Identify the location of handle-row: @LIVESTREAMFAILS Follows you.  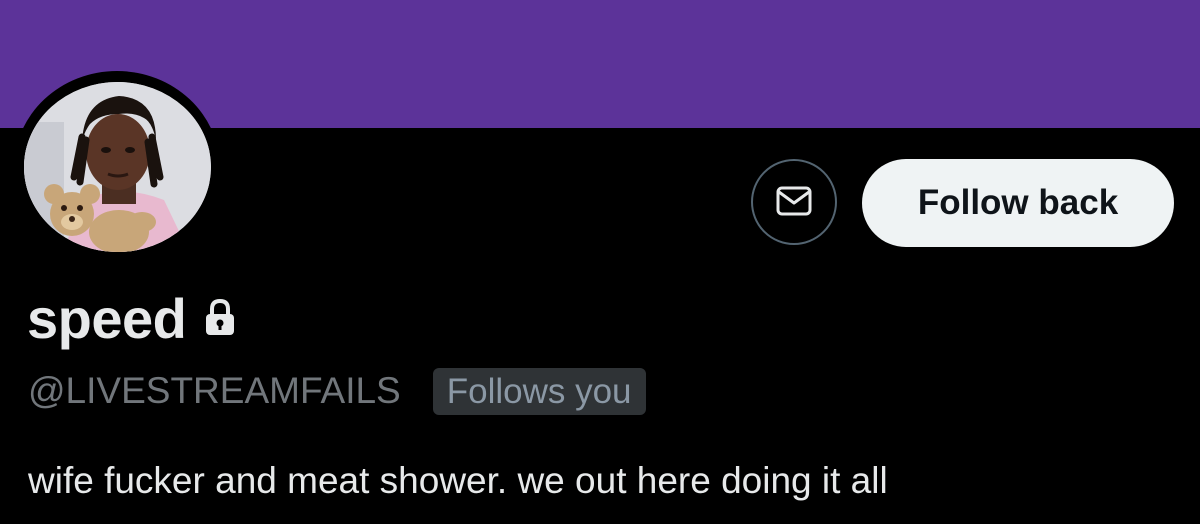
(337, 391).